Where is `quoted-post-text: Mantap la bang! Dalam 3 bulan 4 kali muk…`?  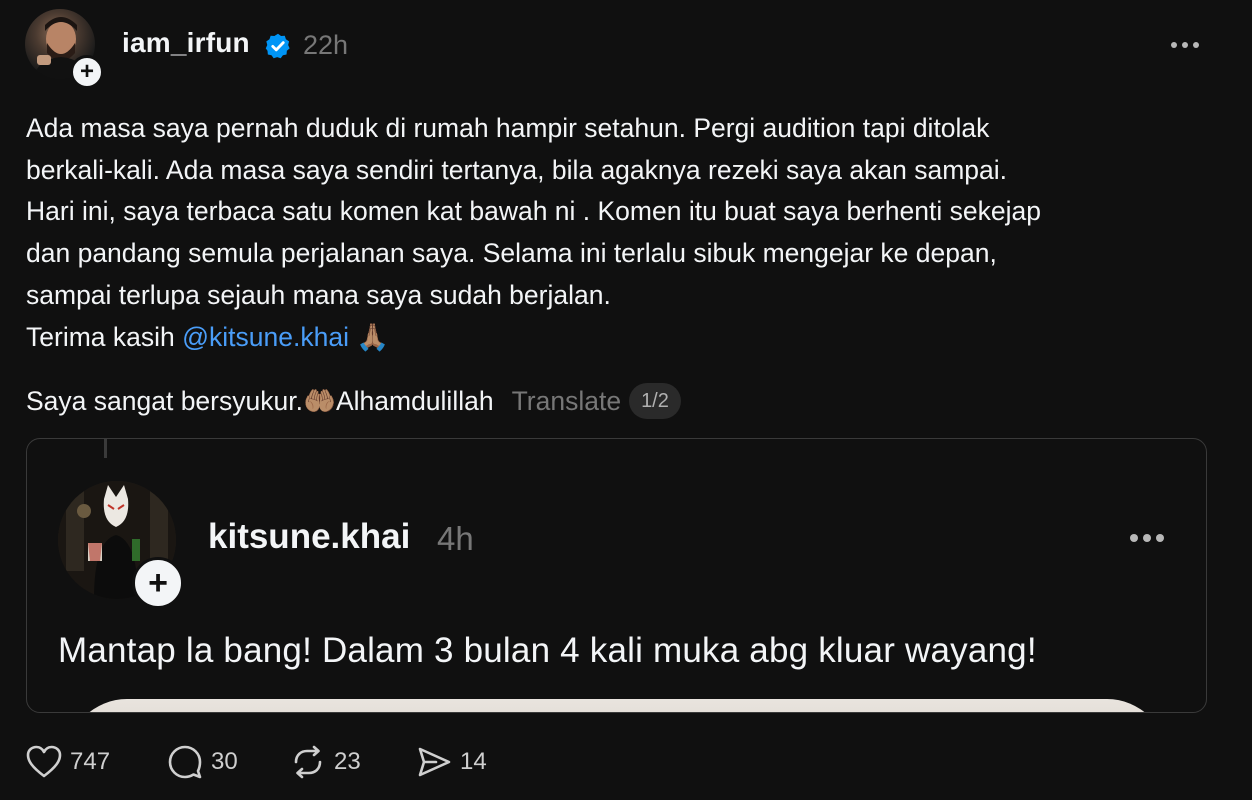
quoted-post-text: Mantap la bang! Dalam 3 bulan 4 kali muk… is located at coordinates (547, 650).